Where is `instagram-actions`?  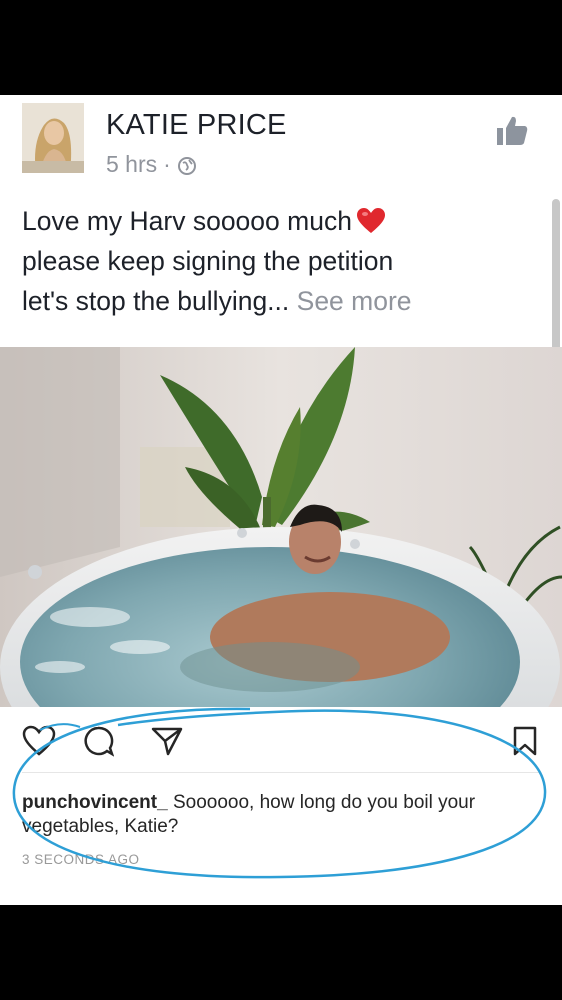 instagram-actions is located at coordinates (281, 742).